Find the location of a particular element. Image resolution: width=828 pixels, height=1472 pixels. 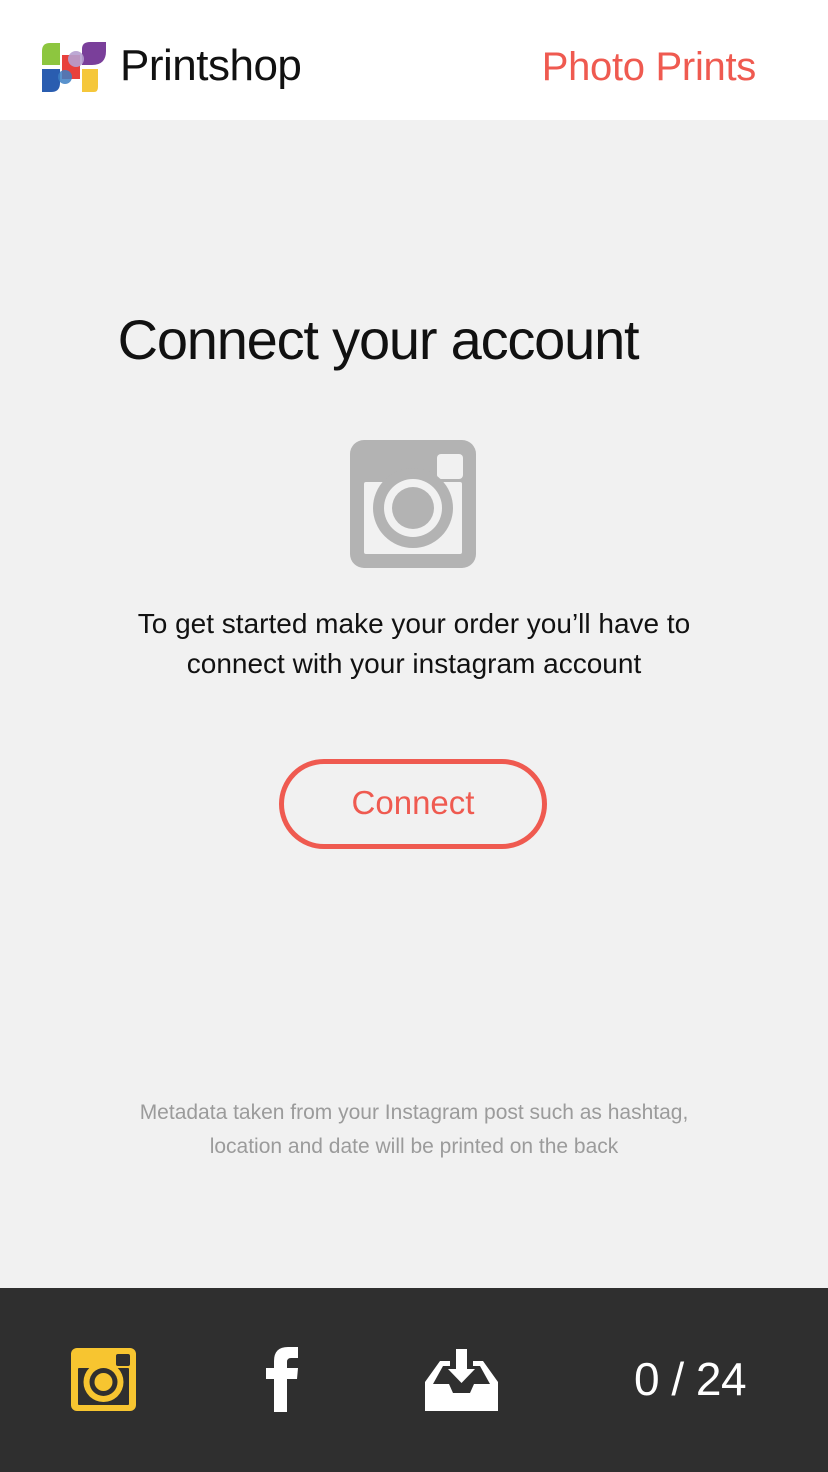

connect-button: Connect is located at coordinates (413, 804).